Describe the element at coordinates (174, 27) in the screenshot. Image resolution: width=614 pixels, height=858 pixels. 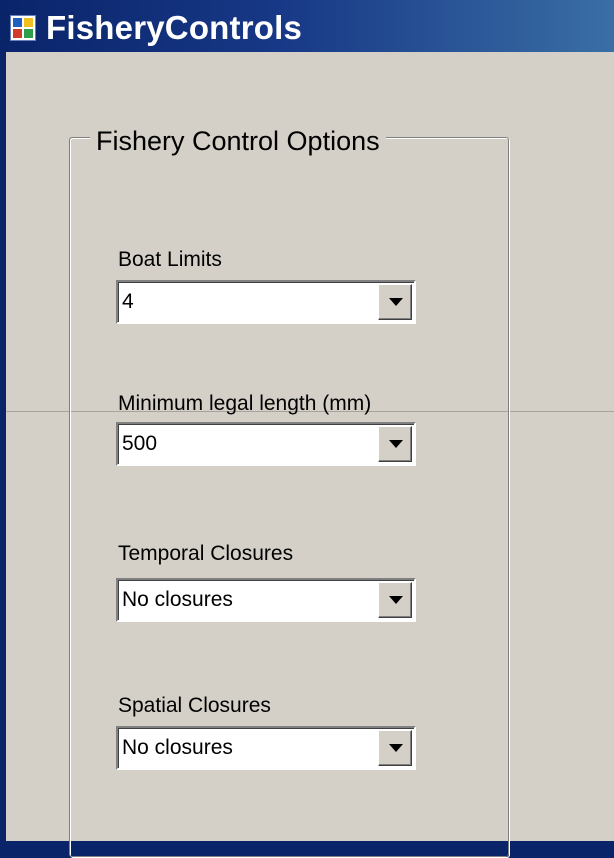
I see `window-title: FisheryControls` at that location.